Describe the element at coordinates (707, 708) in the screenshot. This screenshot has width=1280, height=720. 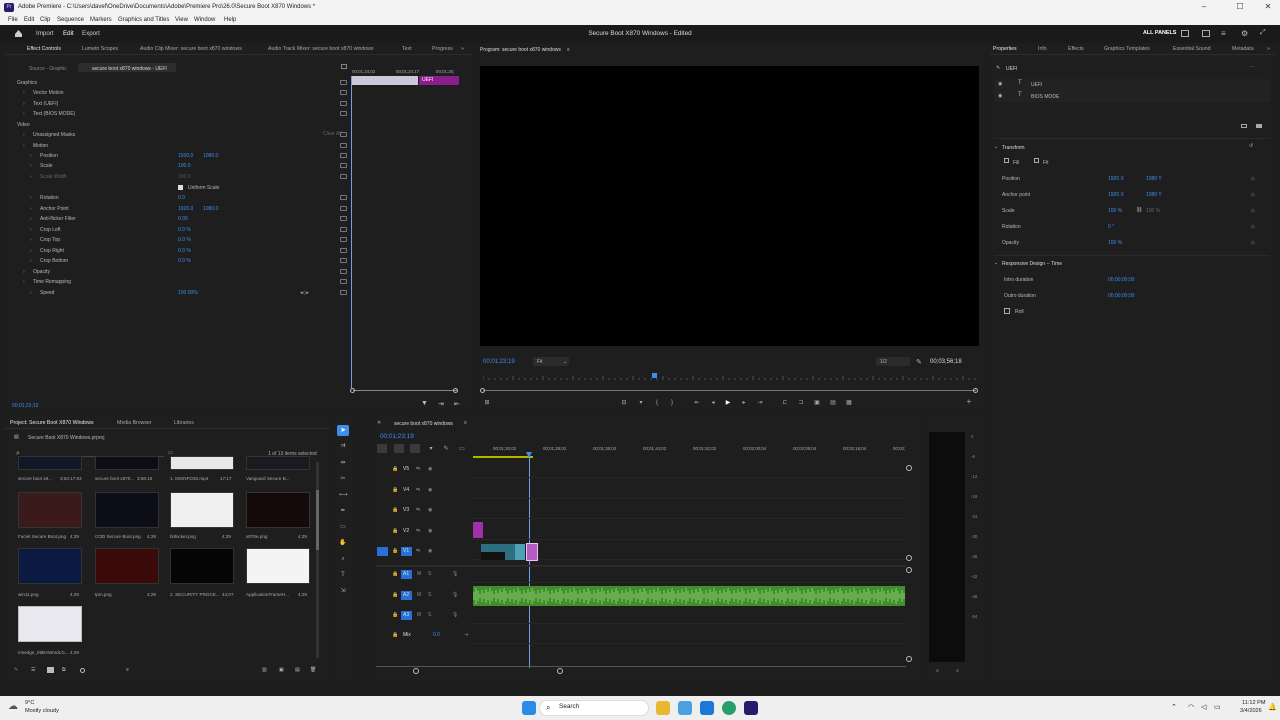
I see `vscode-icon` at that location.